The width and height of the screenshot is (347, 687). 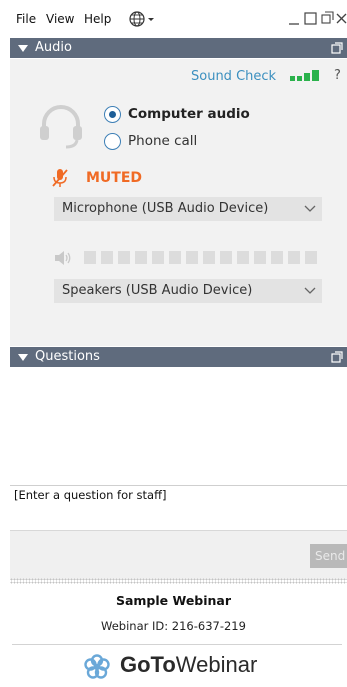 I want to click on gotowebinar-logo: GoToWebinar, so click(x=189, y=667).